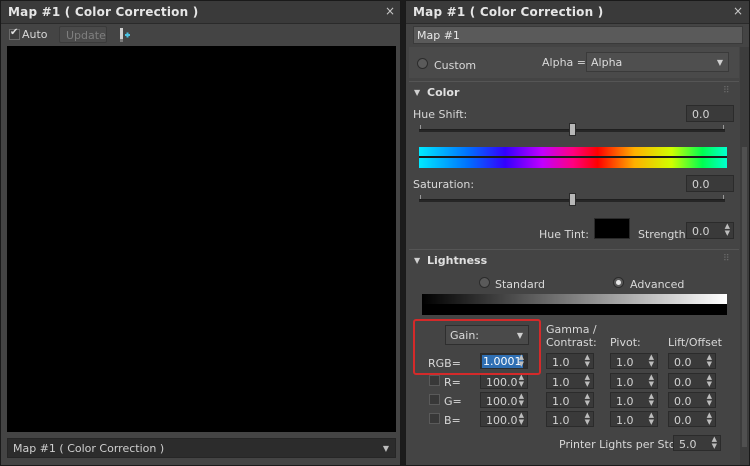 This screenshot has width=750, height=466. What do you see at coordinates (612, 228) in the screenshot?
I see `hue-tint-swatch` at bounding box center [612, 228].